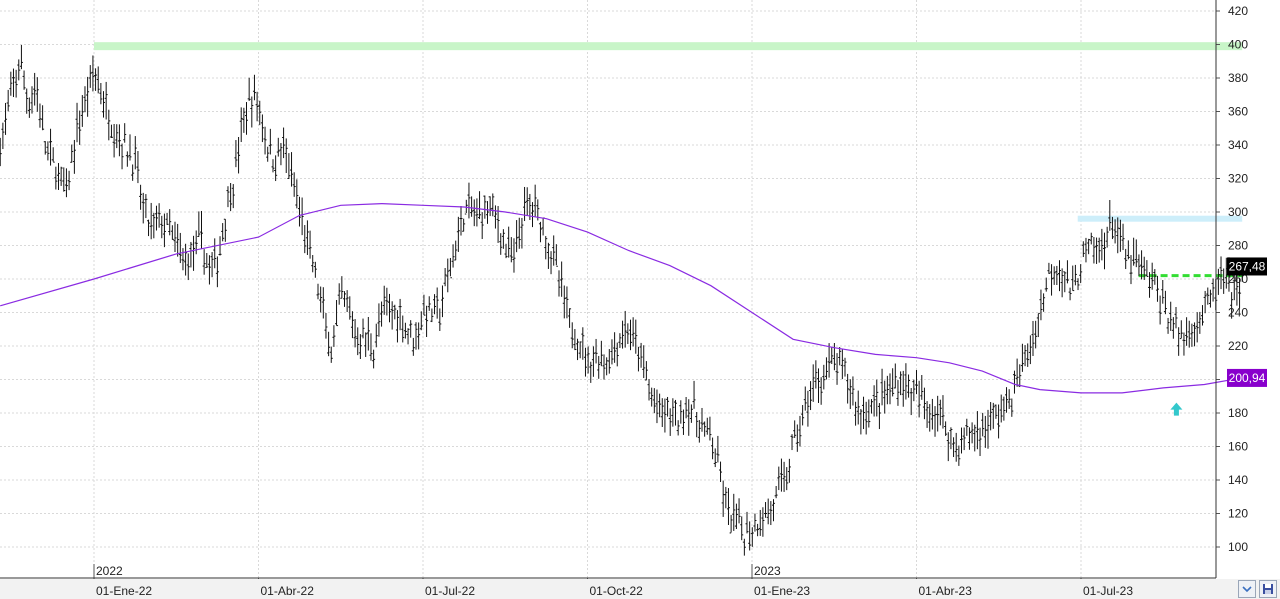  Describe the element at coordinates (1247, 589) in the screenshot. I see `collapse-chevron-button` at that location.